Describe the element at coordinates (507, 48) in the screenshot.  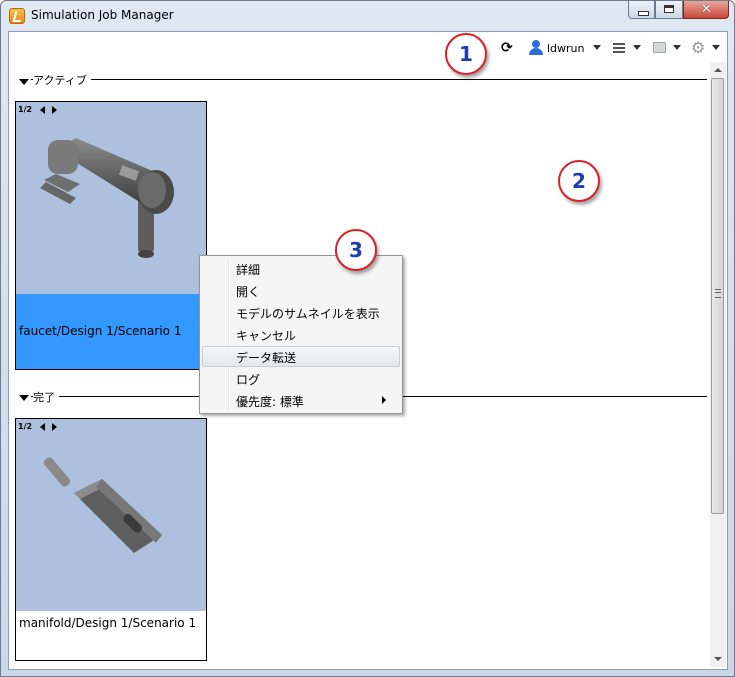
I see `refresh-icon: ⟳` at that location.